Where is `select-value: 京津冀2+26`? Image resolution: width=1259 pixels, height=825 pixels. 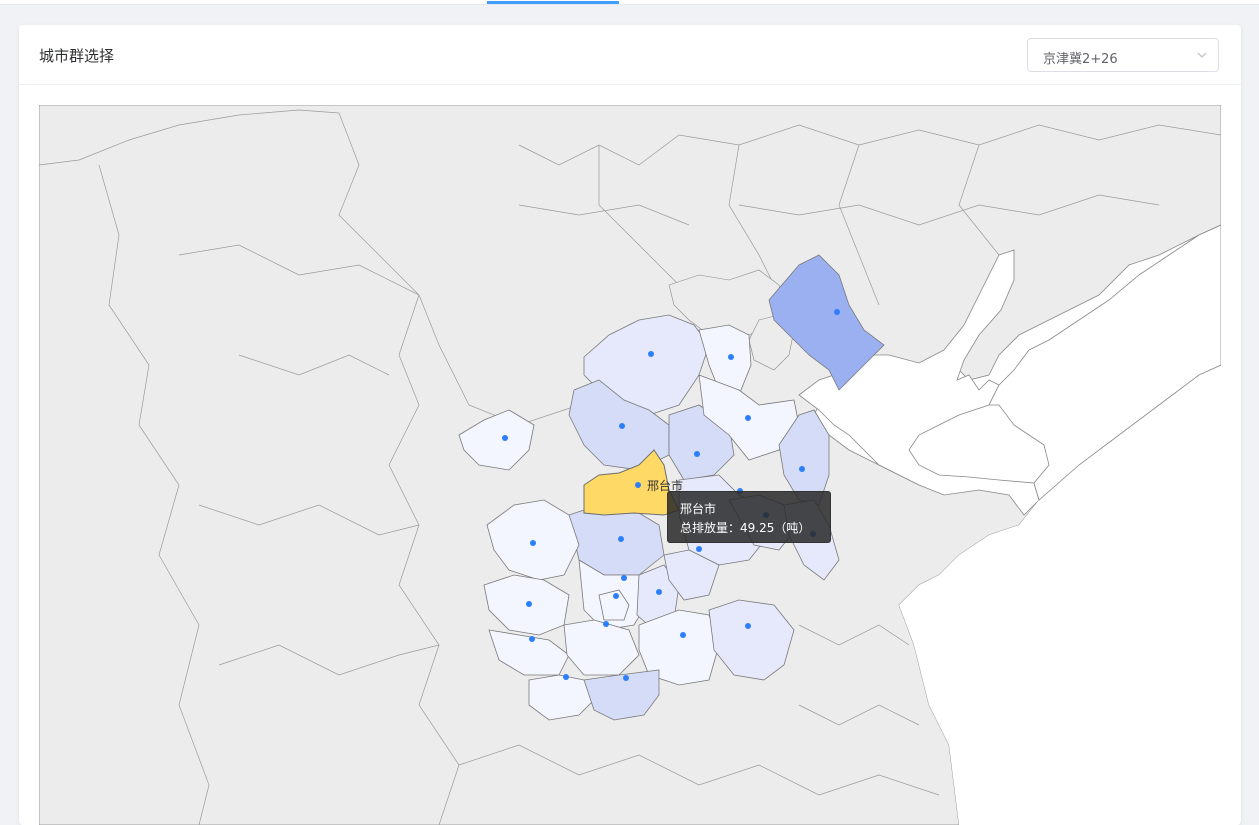
select-value: 京津冀2+26 is located at coordinates (1080, 59).